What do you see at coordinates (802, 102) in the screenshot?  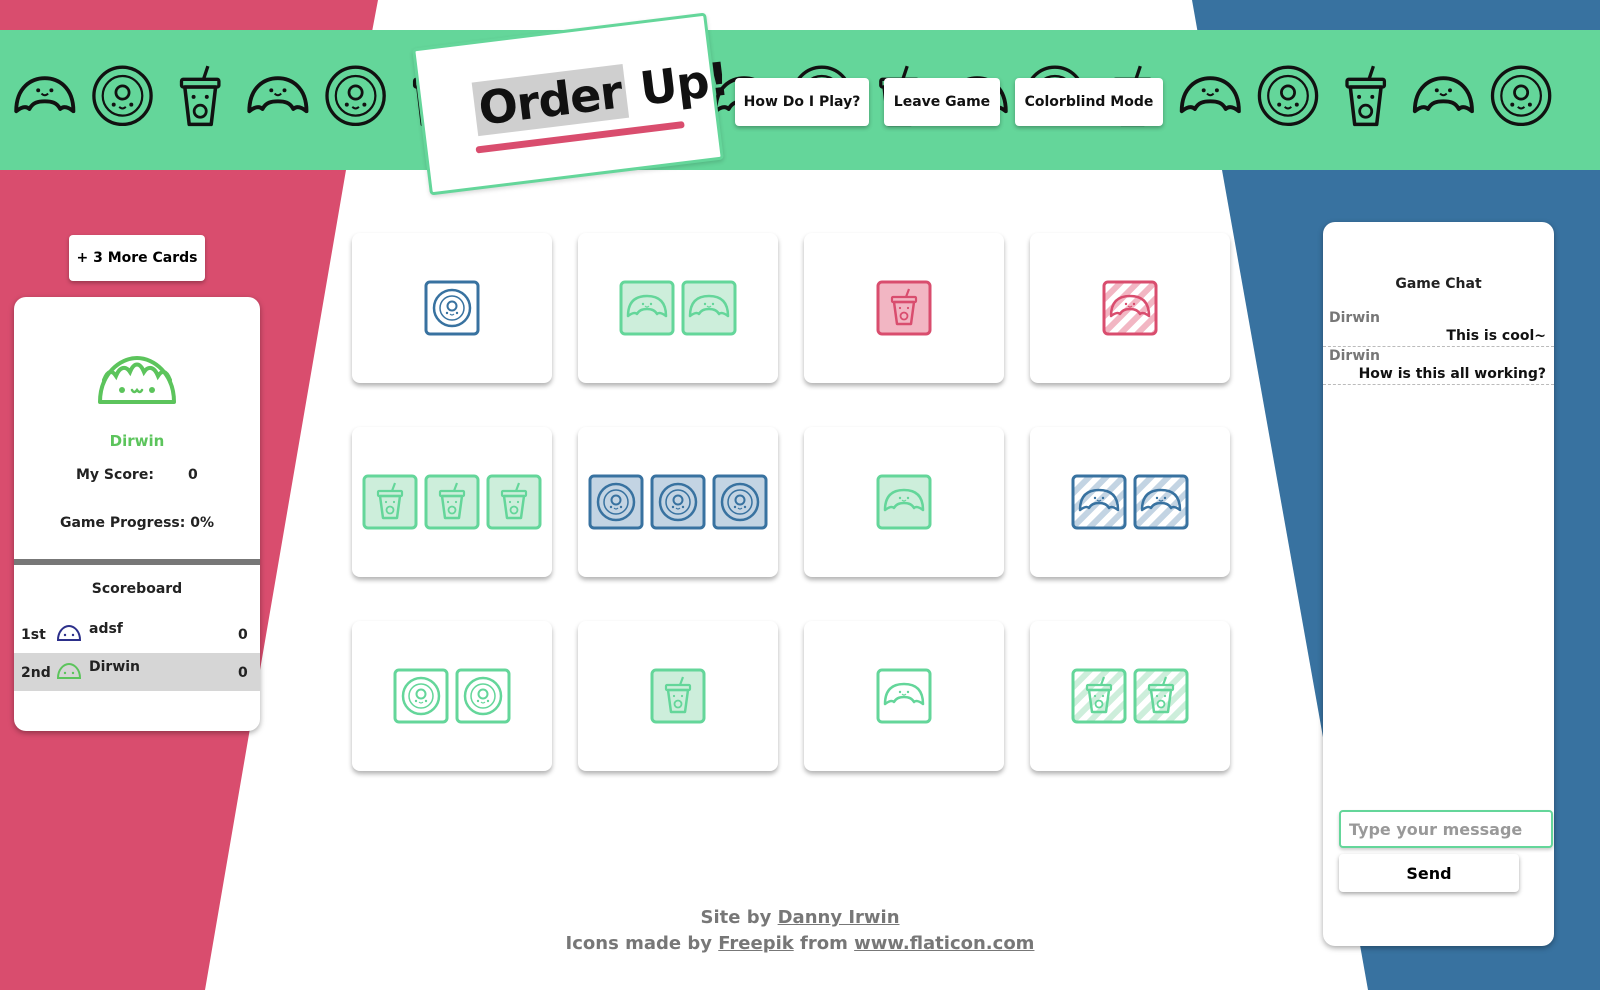 I see `how-to-play-button: How Do I Play?` at bounding box center [802, 102].